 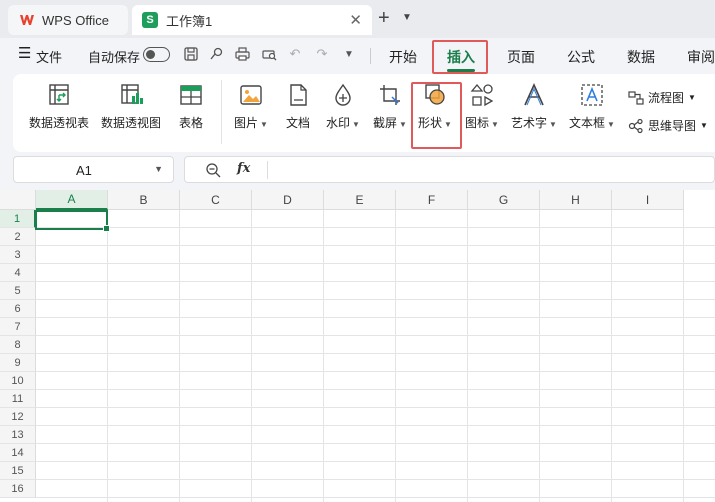 I want to click on name-box: A1 ▼, so click(x=93, y=169).